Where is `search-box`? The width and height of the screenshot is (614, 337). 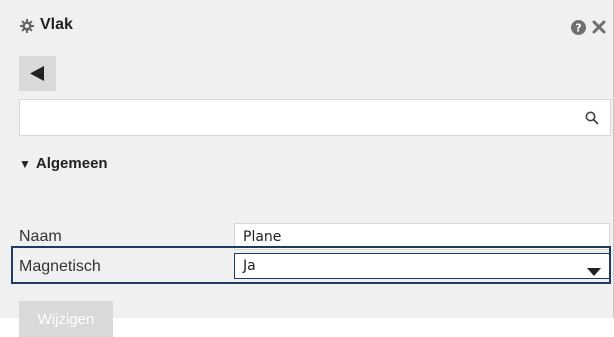 search-box is located at coordinates (315, 117).